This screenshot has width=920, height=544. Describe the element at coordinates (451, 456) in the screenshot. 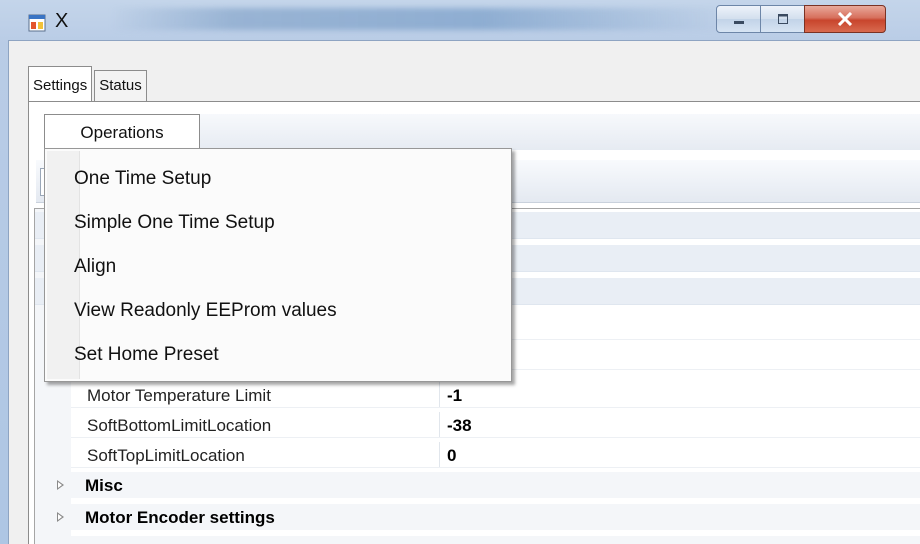

I see `property-value: 0` at that location.